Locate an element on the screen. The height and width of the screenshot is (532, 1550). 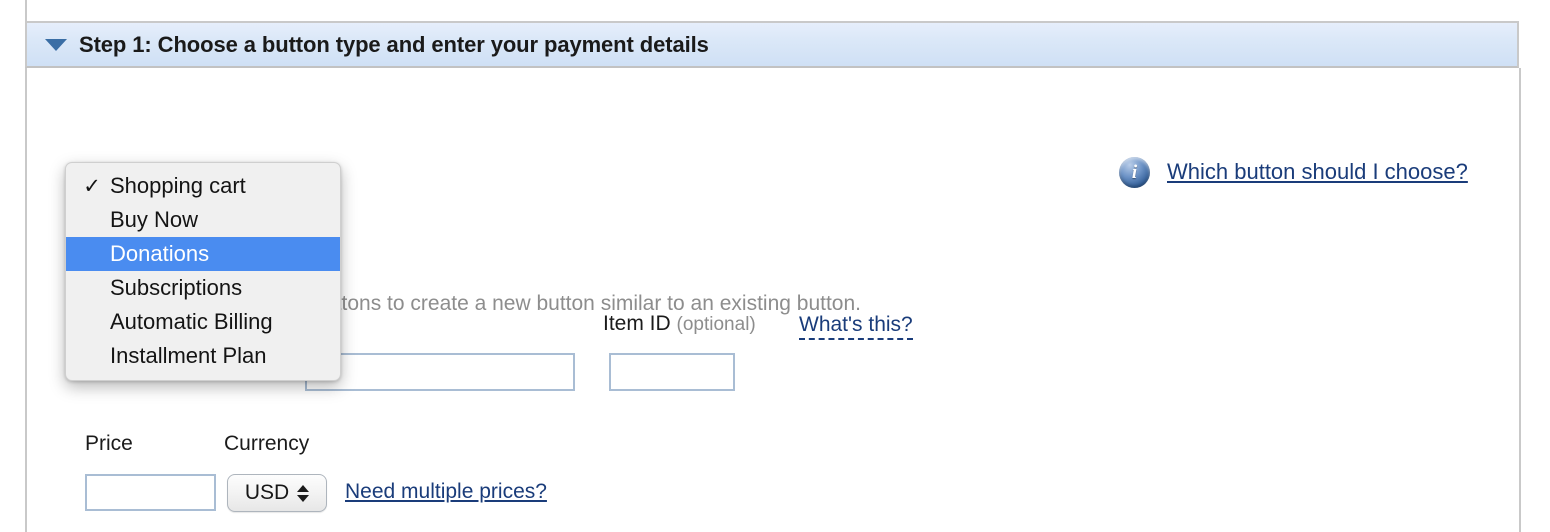
menu-item-installment-plan: Installment Plan is located at coordinates (203, 356).